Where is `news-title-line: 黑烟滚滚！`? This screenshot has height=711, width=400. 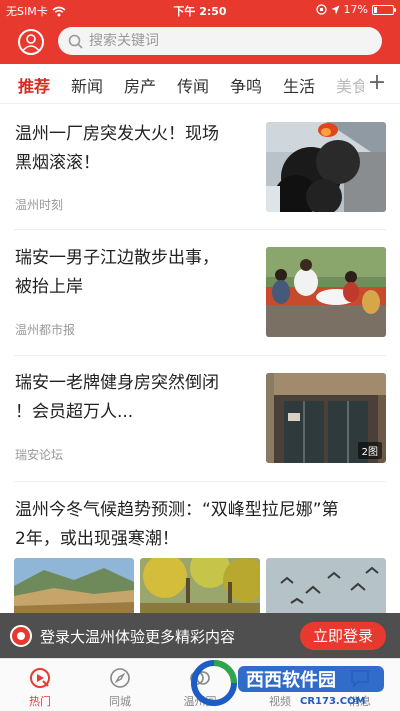
news-title-line: 黑烟滚滚！ is located at coordinates (57, 163).